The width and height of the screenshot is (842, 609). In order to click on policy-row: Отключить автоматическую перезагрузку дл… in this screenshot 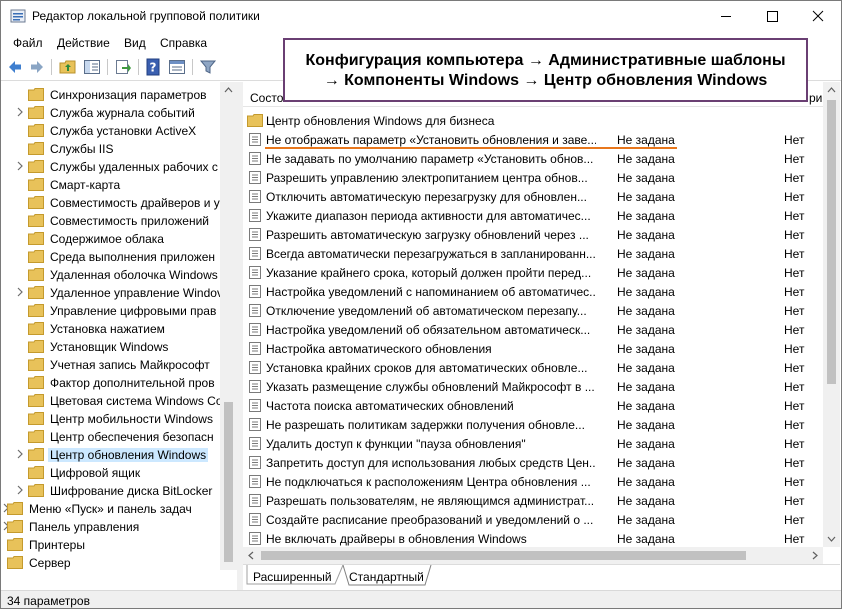, I will do `click(533, 196)`.